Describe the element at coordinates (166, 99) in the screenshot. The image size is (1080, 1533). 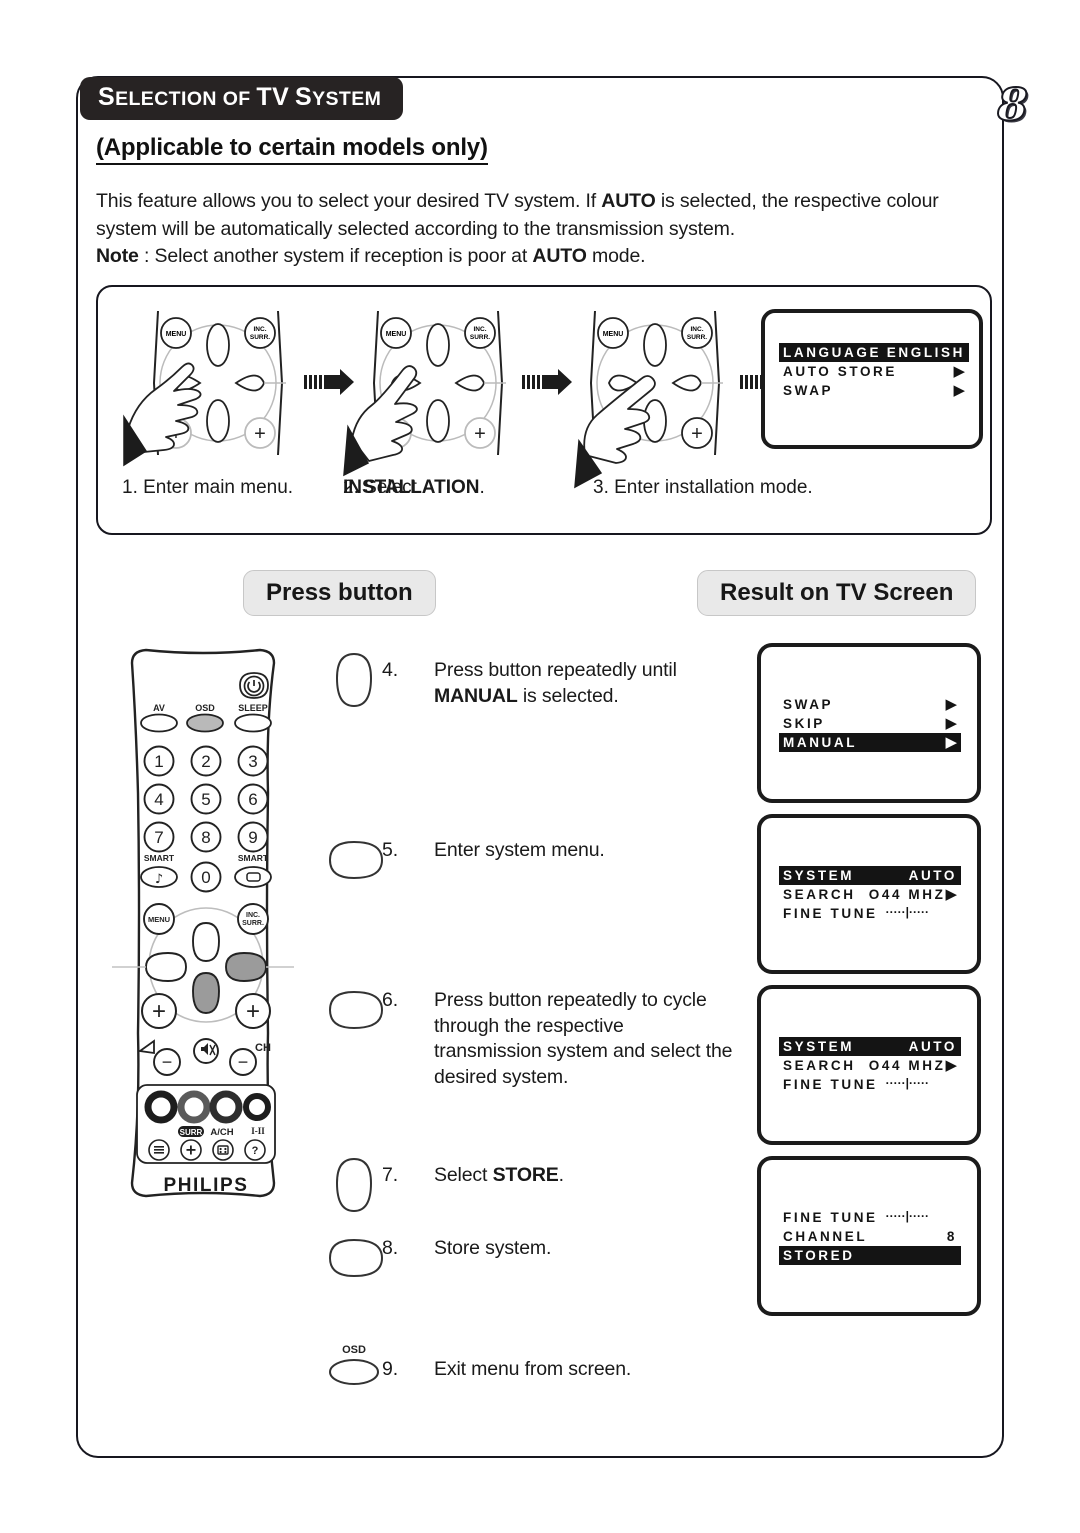
I see `title-rest-election: ELECTION` at that location.